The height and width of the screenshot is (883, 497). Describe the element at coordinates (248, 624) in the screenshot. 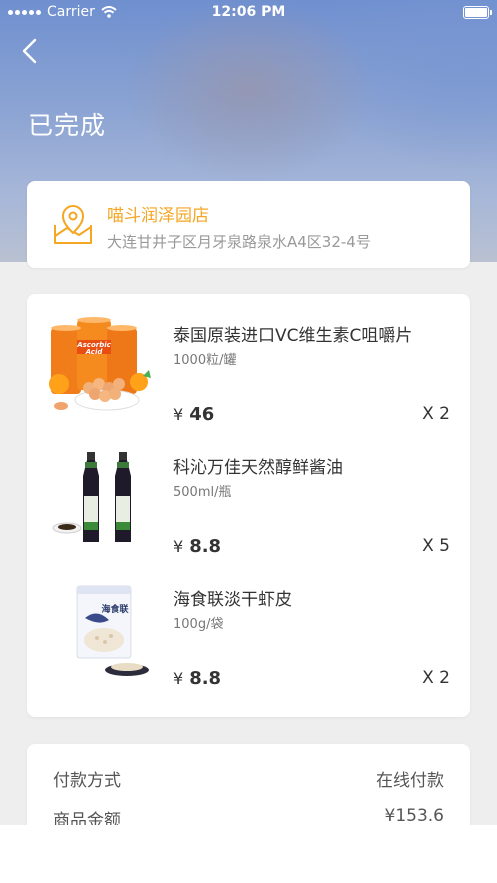

I see `order-item: 海食联 海食联淡干虾皮 100g/袋 ¥8.8 X 2` at that location.